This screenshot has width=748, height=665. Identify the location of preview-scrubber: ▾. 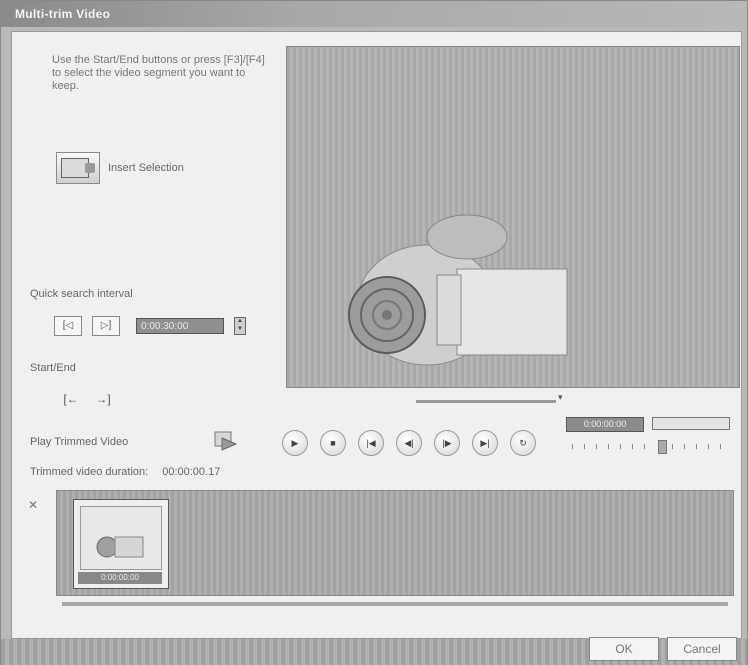
(512, 399).